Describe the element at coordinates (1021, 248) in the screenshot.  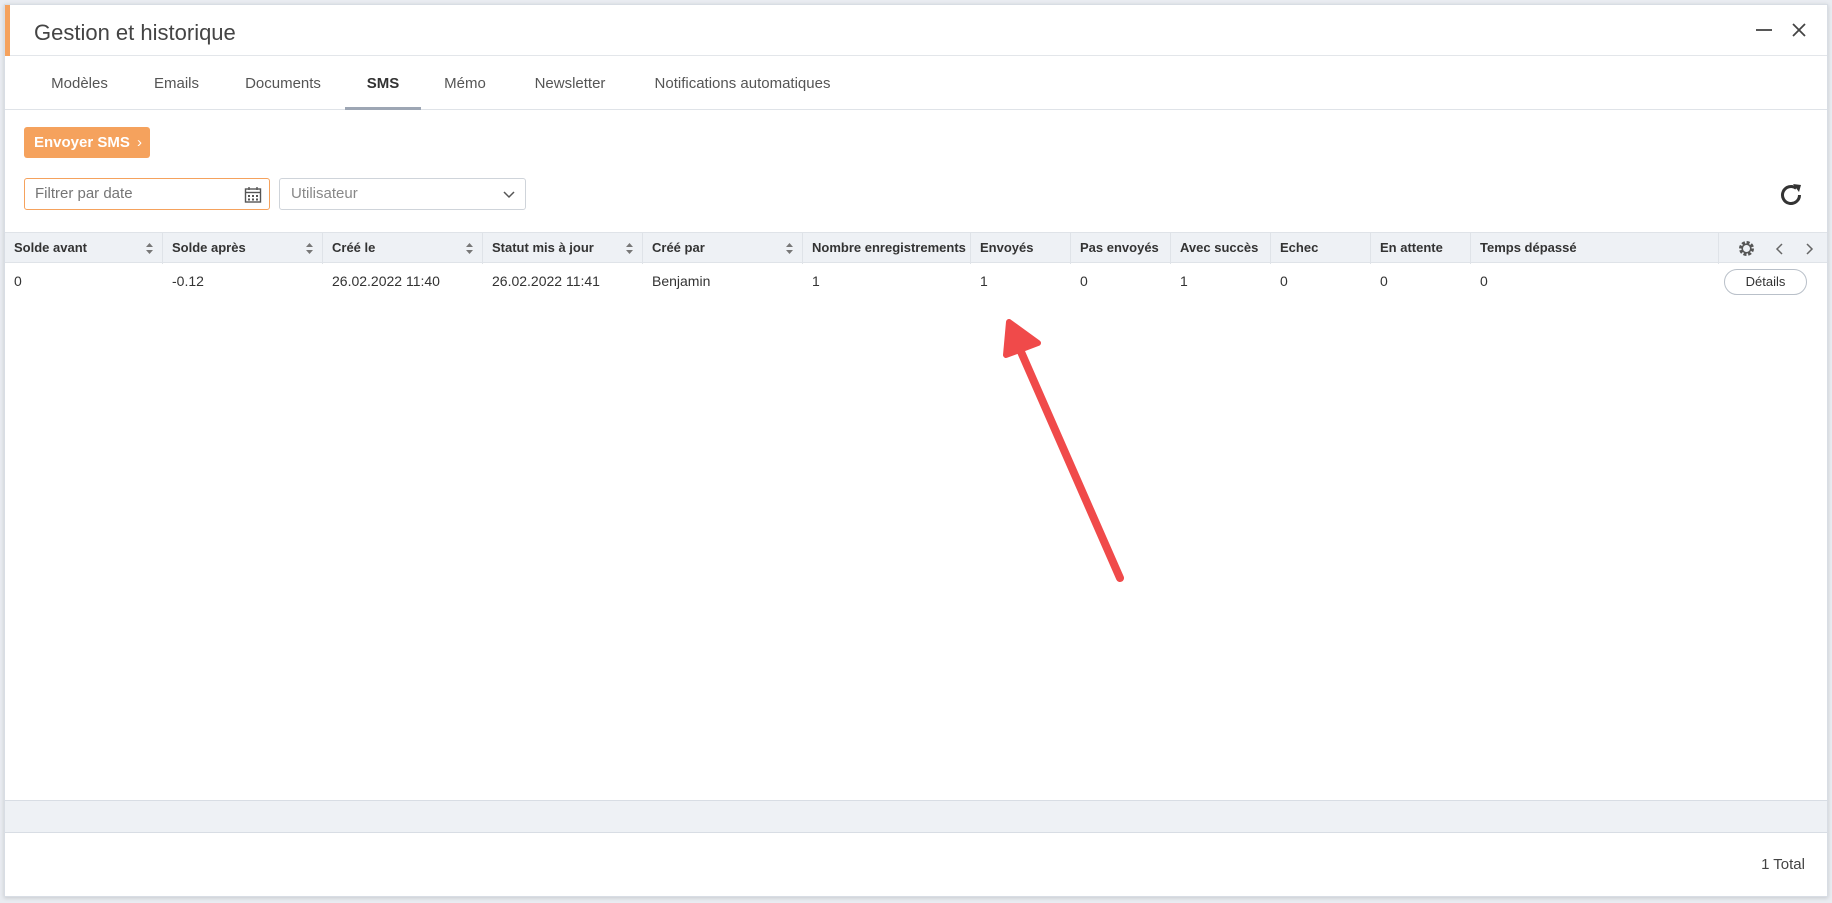
I see `column-header: Envoyés` at that location.